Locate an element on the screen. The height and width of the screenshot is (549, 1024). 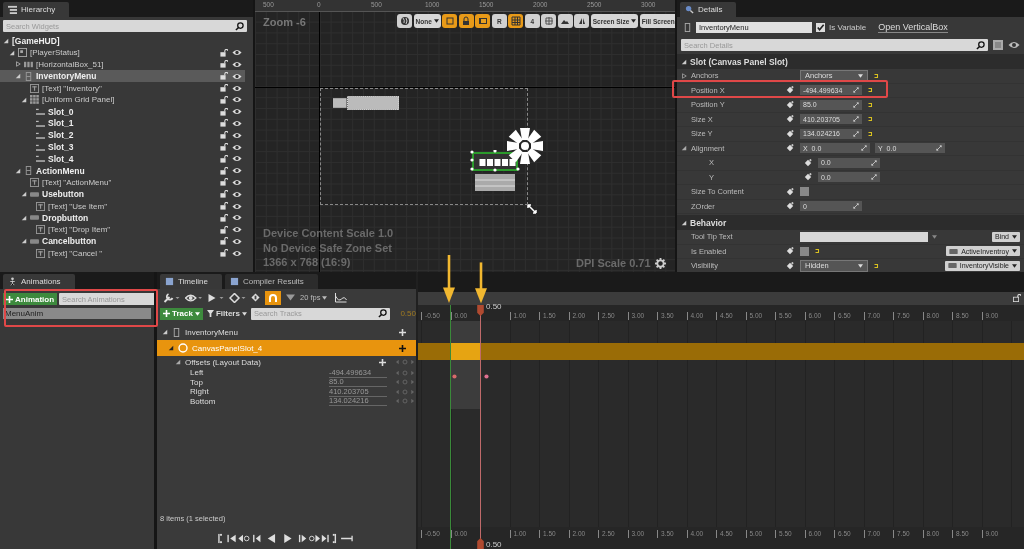
playhead is located at coordinates (480, 427).